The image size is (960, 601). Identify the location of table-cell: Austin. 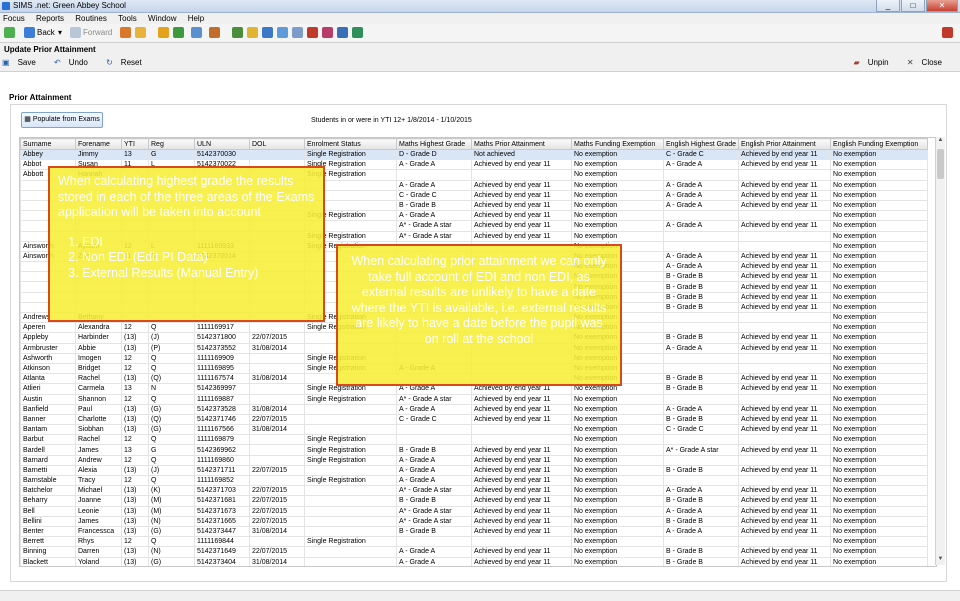
(48, 399).